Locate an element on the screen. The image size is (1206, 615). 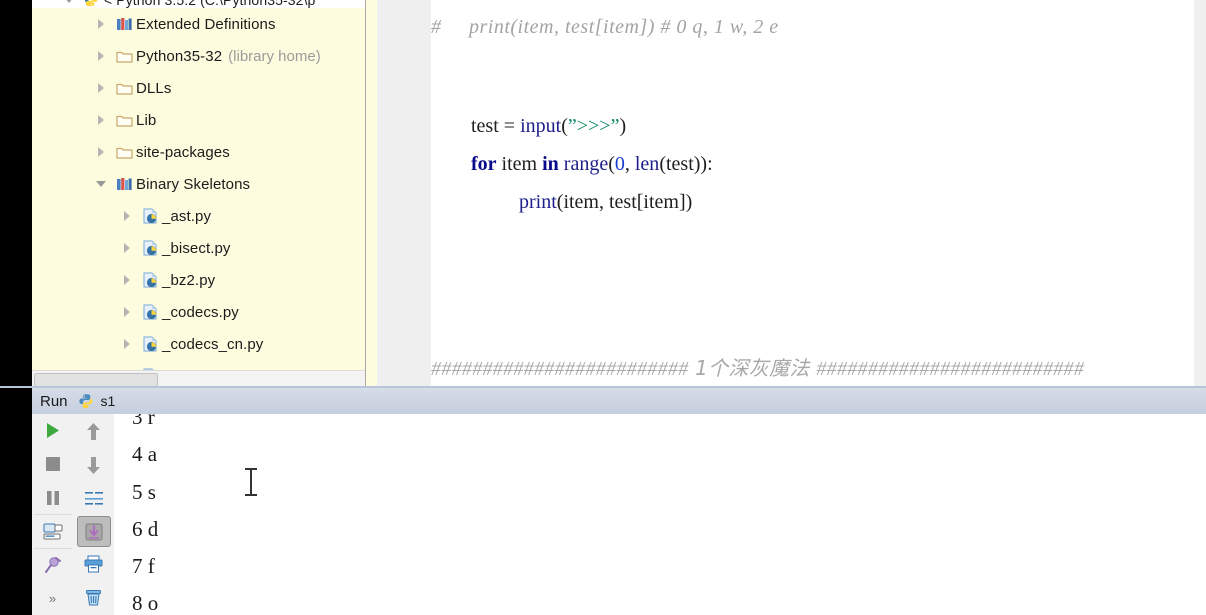
code-token-print-args: (item, test[item]) is located at coordinates (624, 202).